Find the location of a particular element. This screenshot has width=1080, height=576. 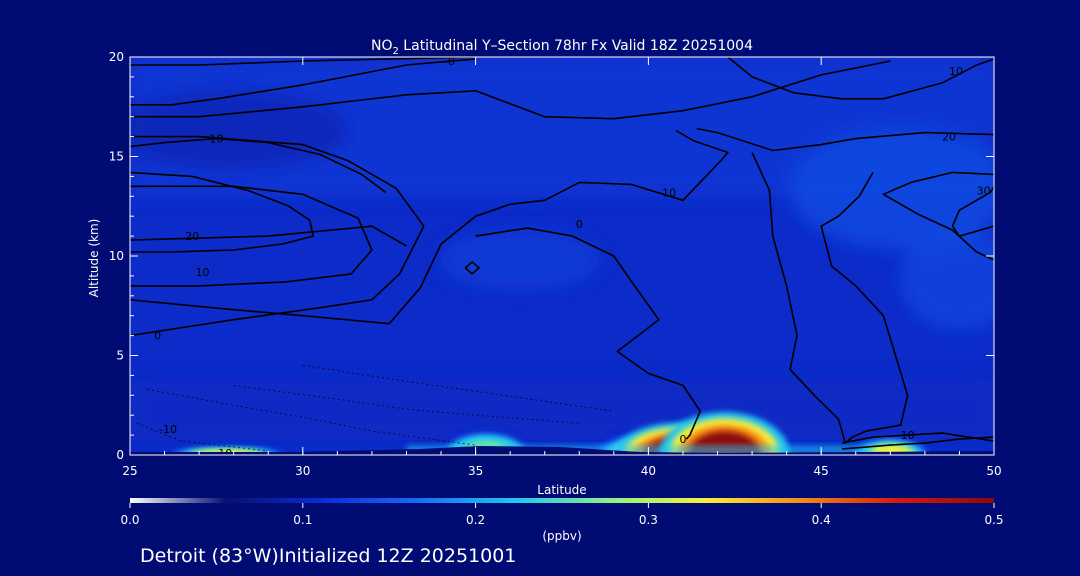

footer-location-text: Detroit (83°W)Initialized 12Z 20251001 is located at coordinates (328, 556).